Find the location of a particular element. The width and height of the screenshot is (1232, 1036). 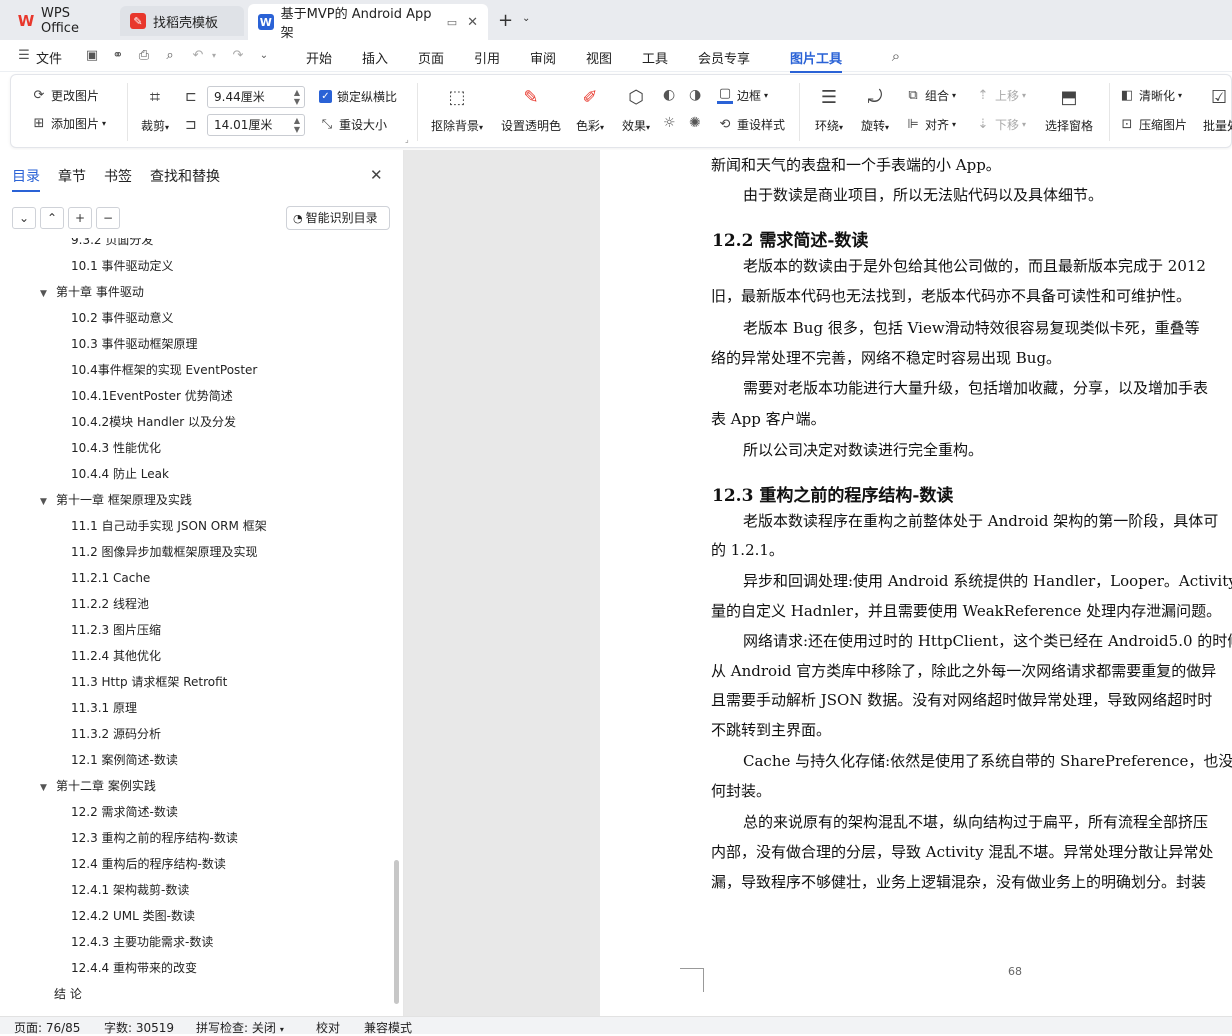

compress-picture-button: ⊡ 压缩图片 is located at coordinates (1153, 124).